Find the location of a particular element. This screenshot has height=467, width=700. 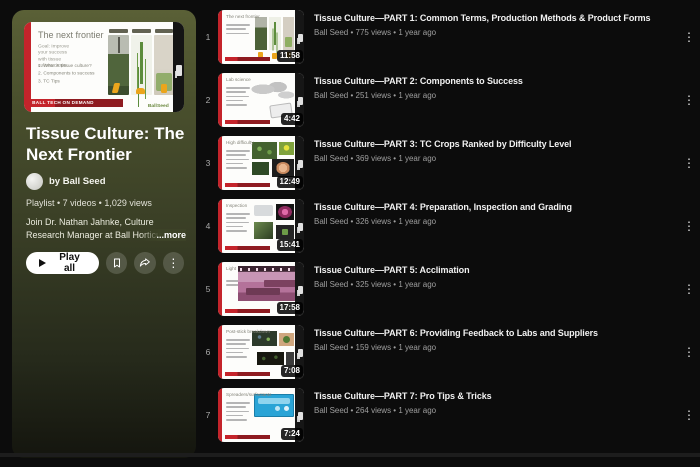

duration-badge: 4:42 is located at coordinates (291, 119).